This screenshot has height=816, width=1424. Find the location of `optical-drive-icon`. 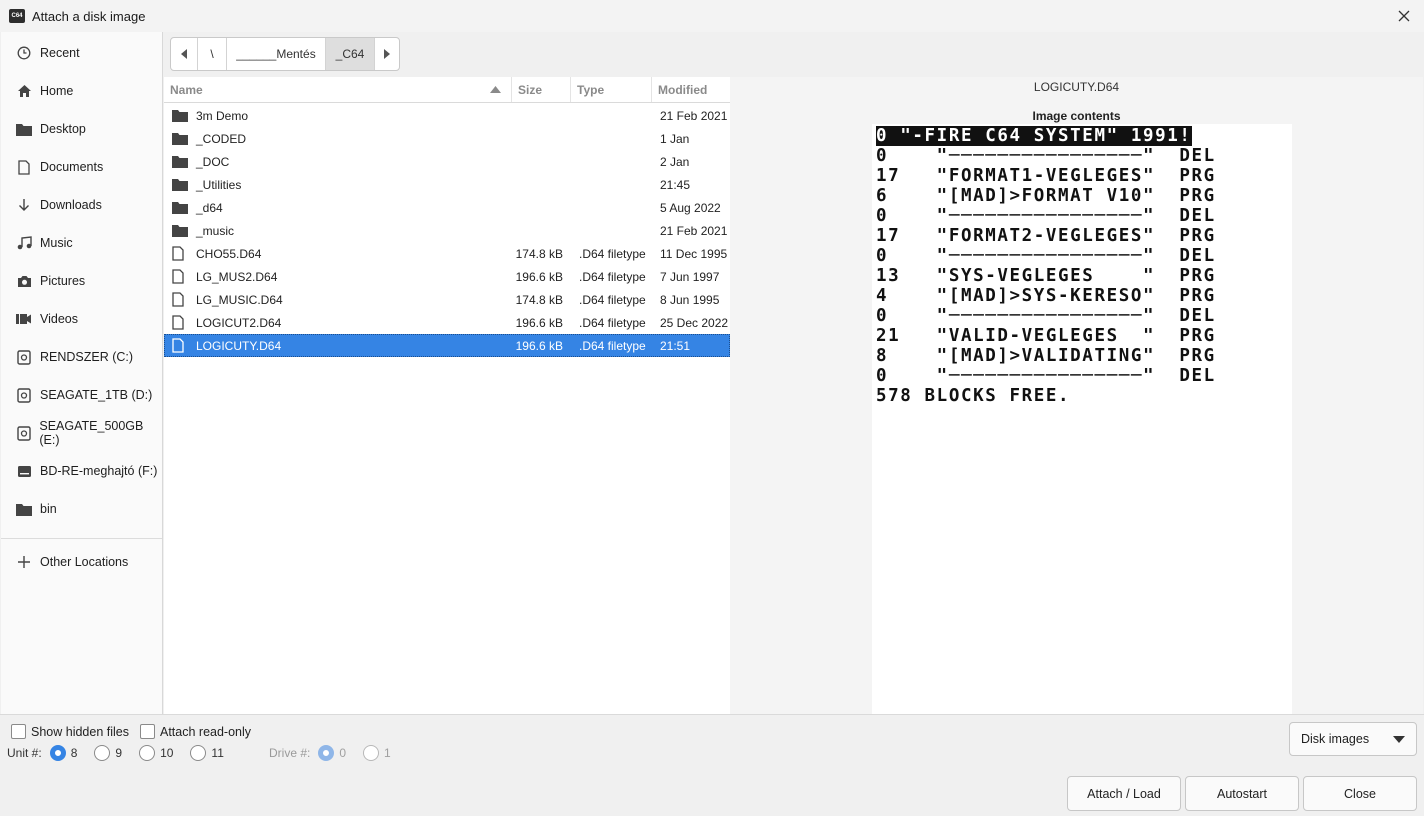

optical-drive-icon is located at coordinates (24, 471).